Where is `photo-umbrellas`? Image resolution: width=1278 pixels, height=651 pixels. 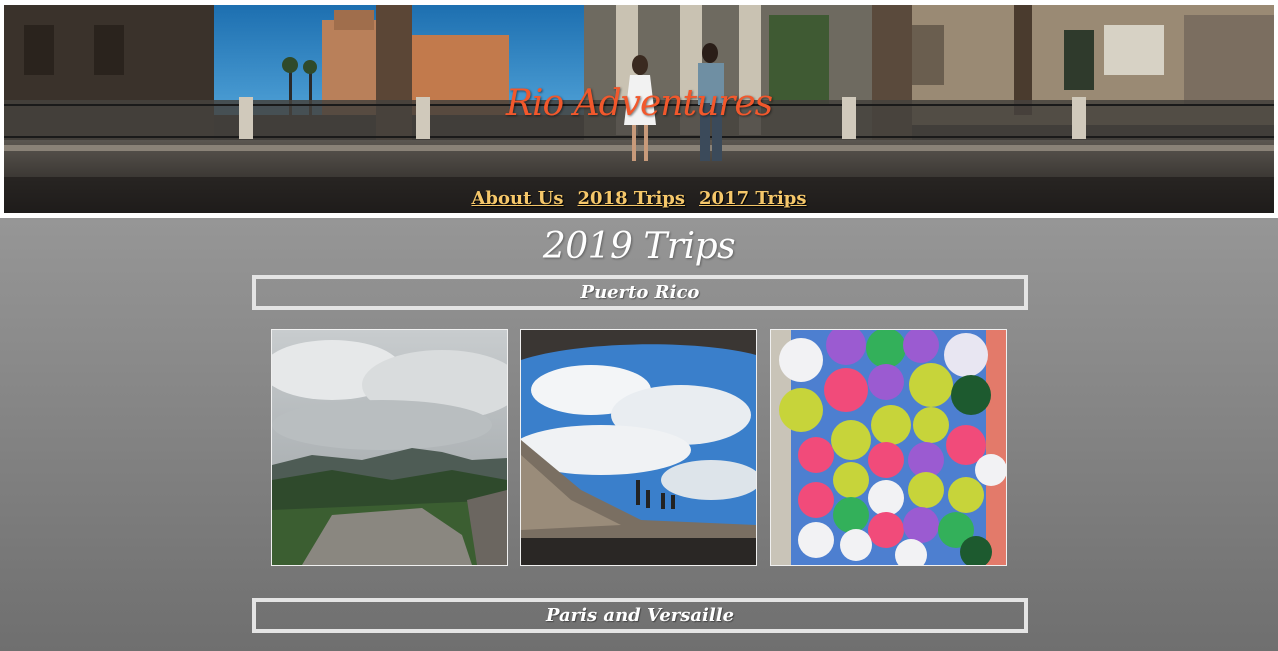
photo-umbrellas is located at coordinates (888, 447).